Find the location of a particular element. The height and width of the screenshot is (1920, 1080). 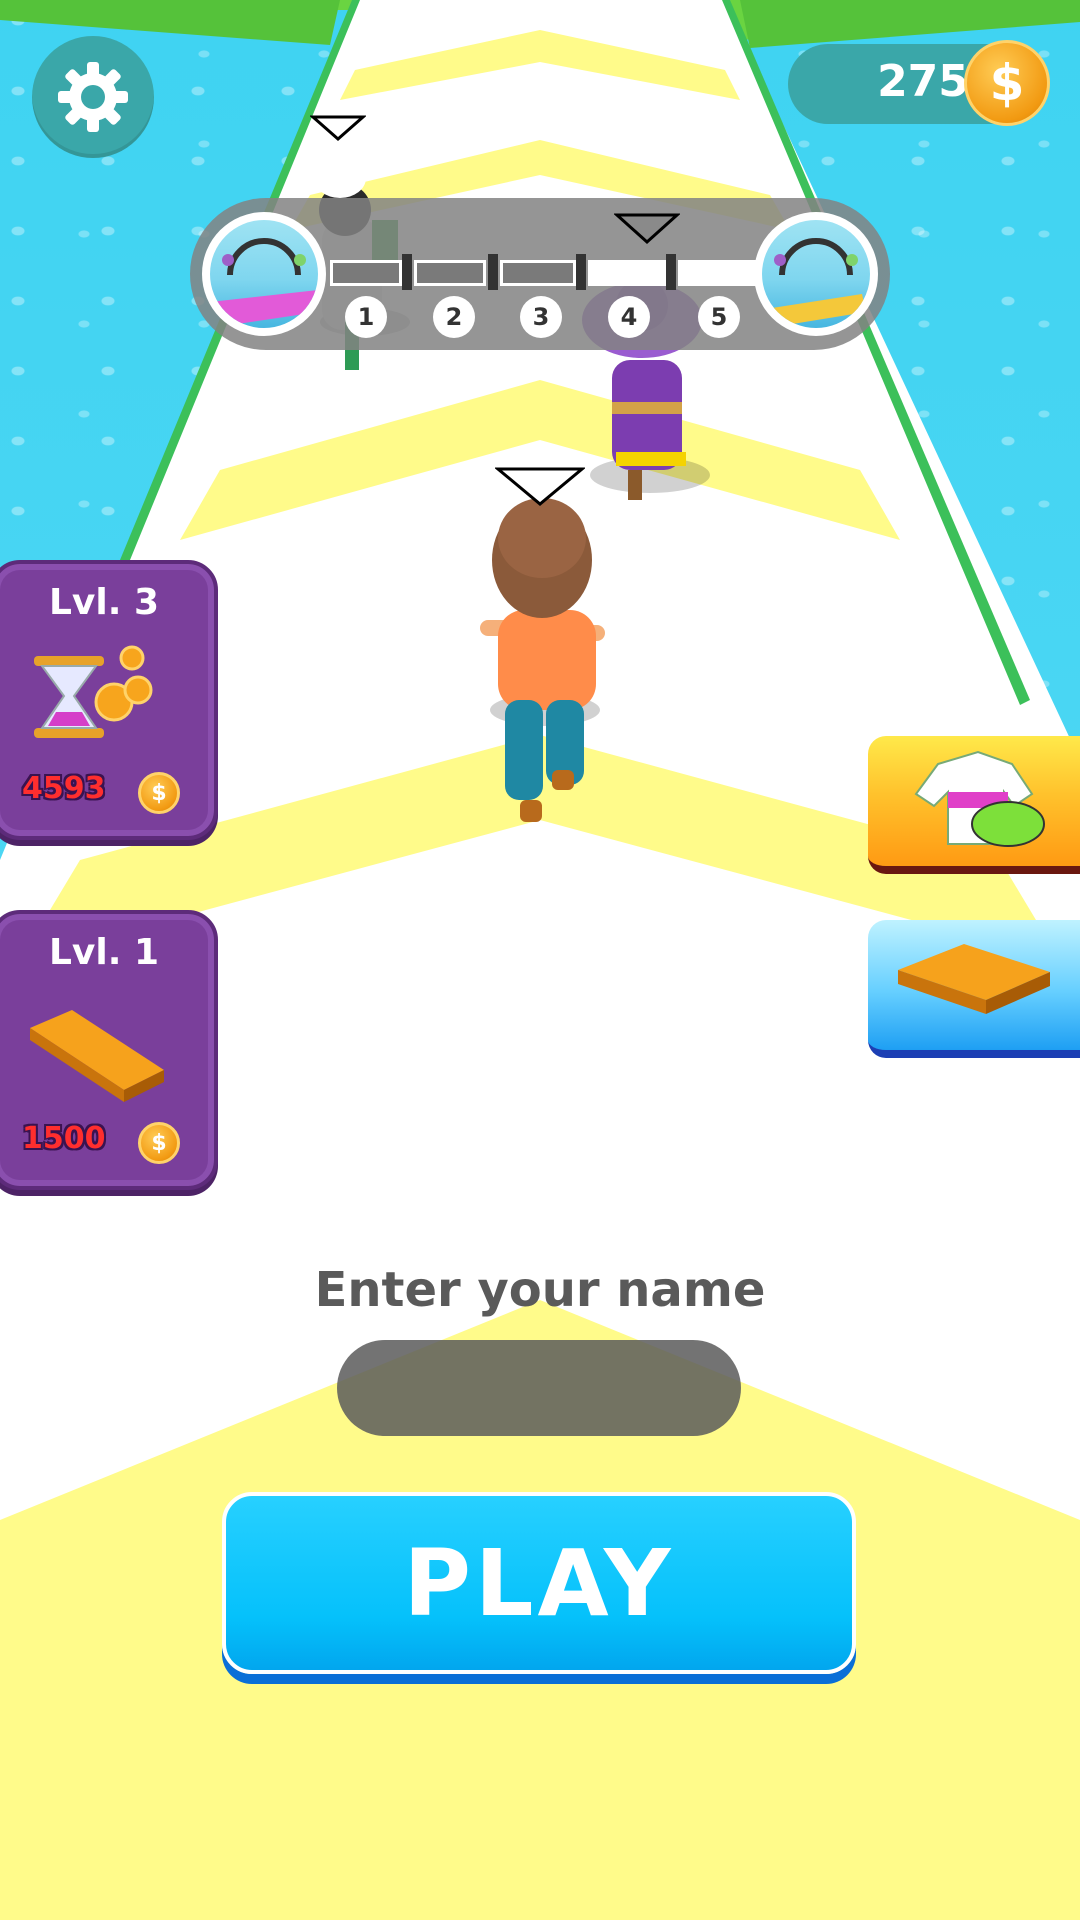

next-level-thumbnail is located at coordinates (816, 274).